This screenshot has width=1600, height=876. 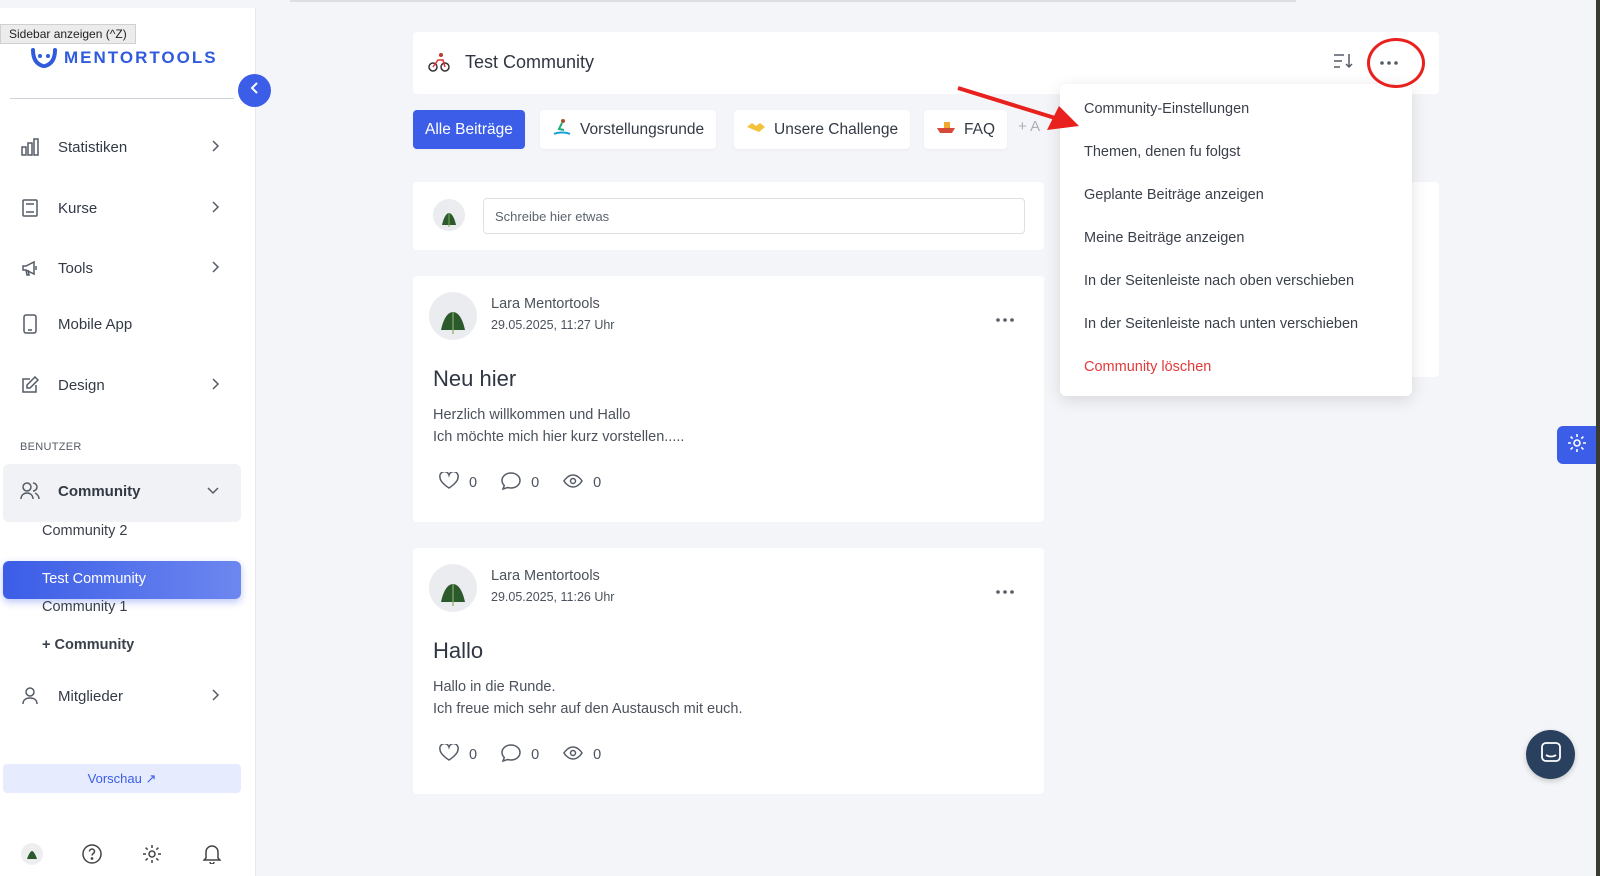 I want to click on sidebar-item-kurse: Kurse, so click(x=120, y=208).